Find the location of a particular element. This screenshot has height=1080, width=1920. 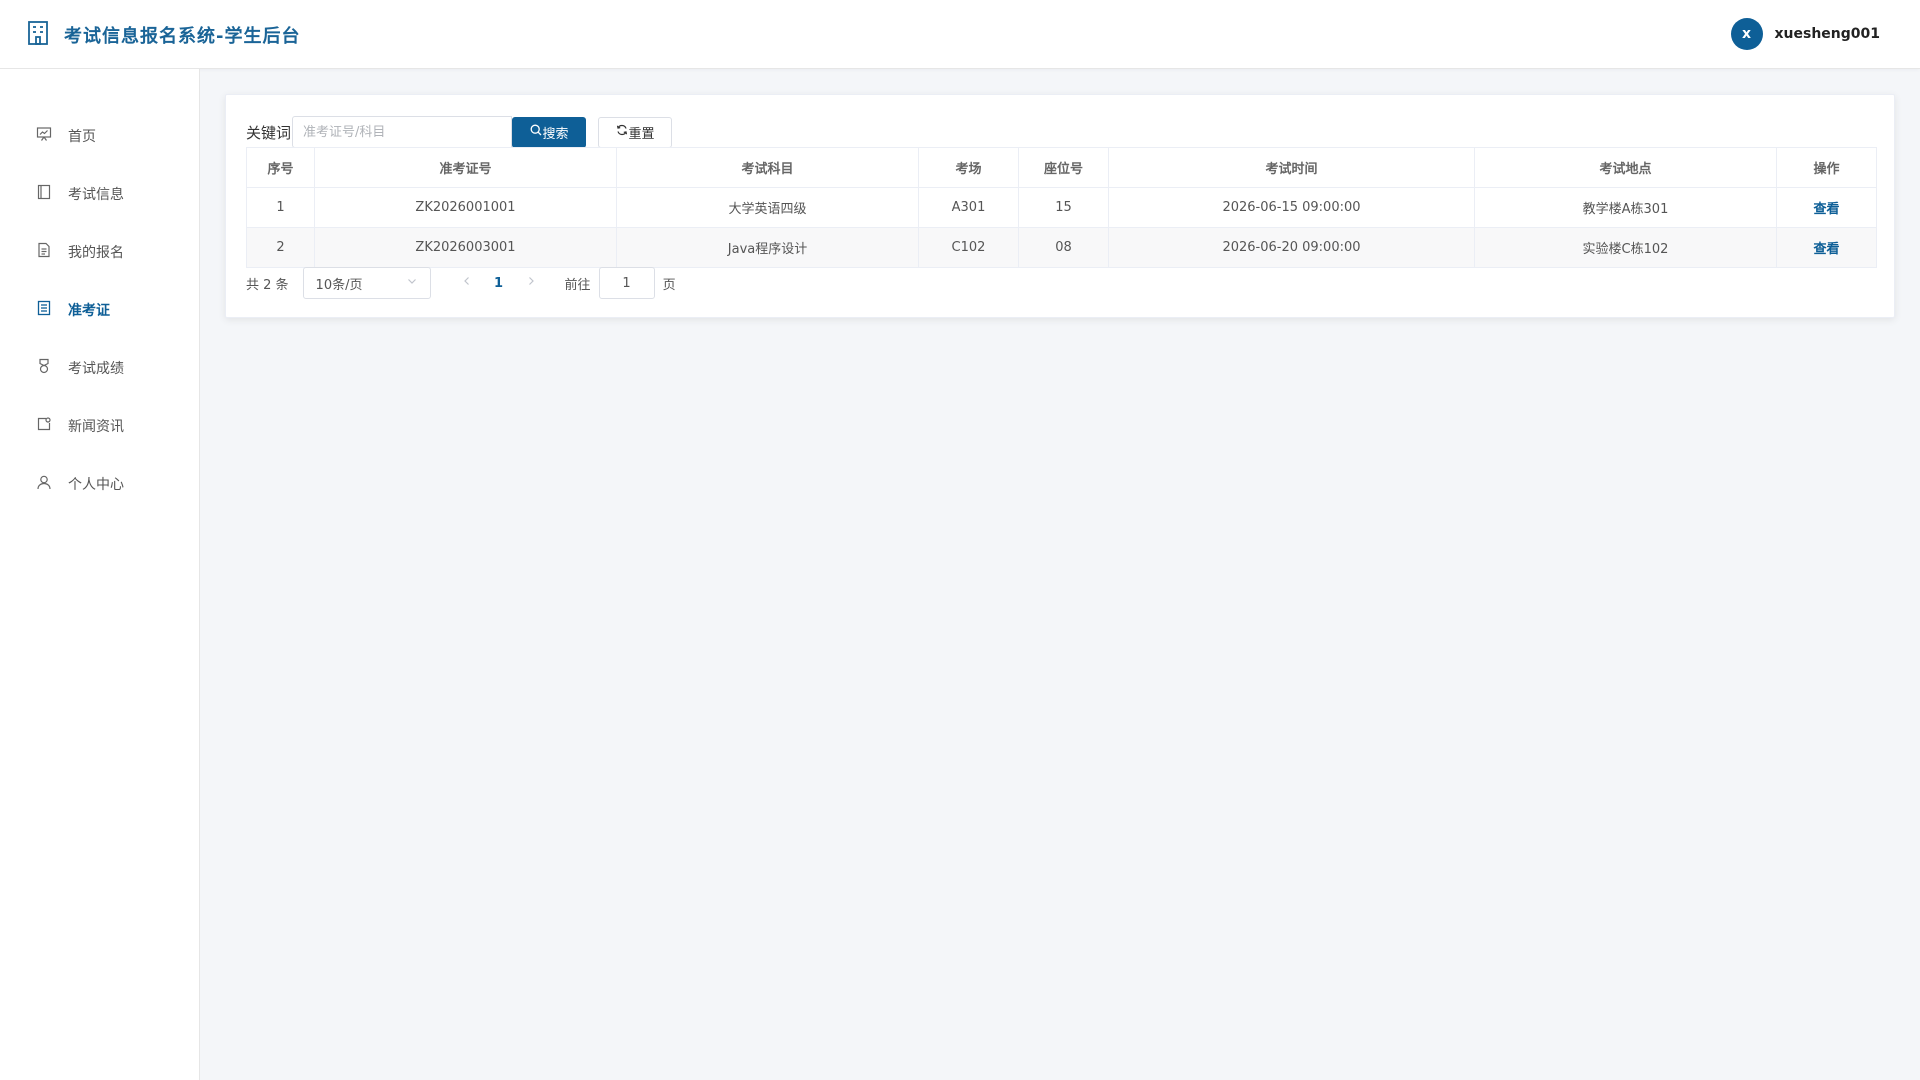

next-page-button is located at coordinates (531, 283).